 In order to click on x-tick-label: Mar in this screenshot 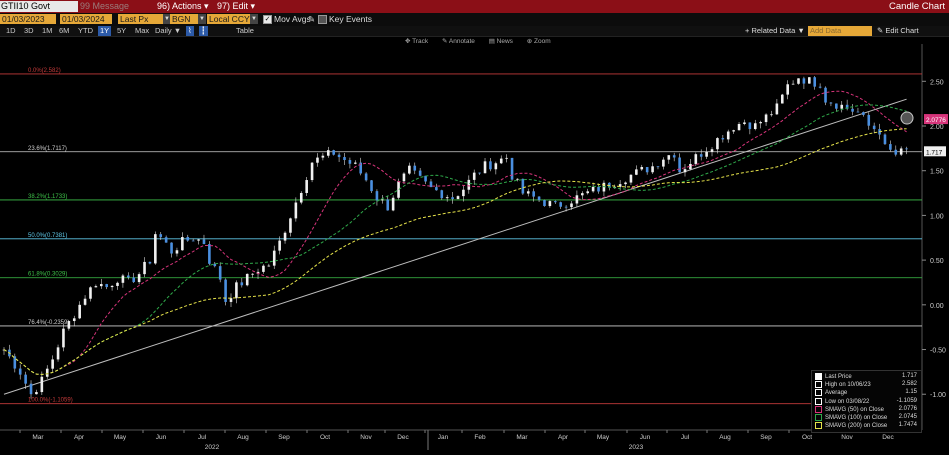, I will do `click(38, 437)`.